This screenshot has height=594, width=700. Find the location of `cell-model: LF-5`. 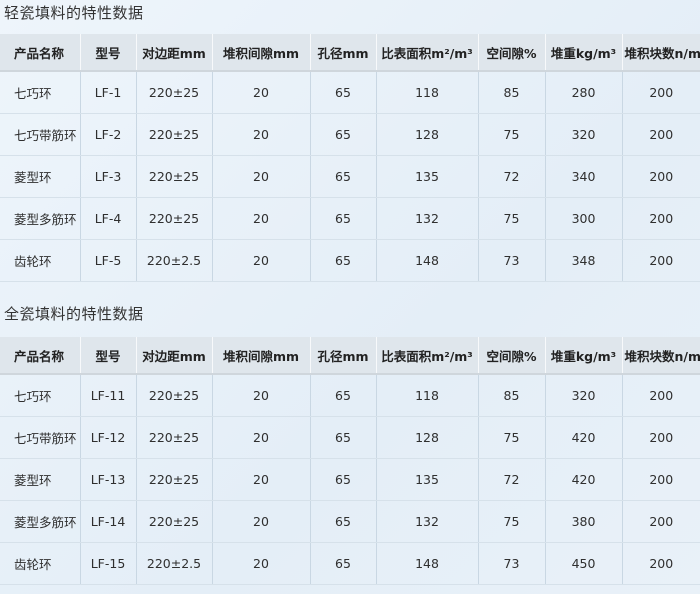

cell-model: LF-5 is located at coordinates (108, 260).